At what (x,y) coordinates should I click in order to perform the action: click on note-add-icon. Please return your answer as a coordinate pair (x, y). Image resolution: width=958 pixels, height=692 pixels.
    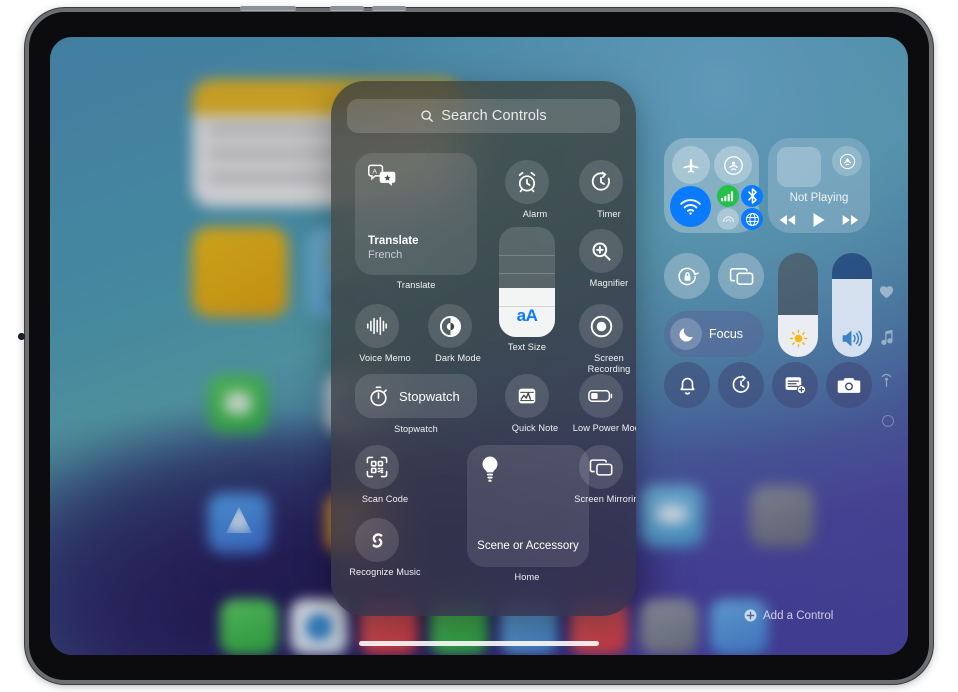
    Looking at the image, I should click on (795, 385).